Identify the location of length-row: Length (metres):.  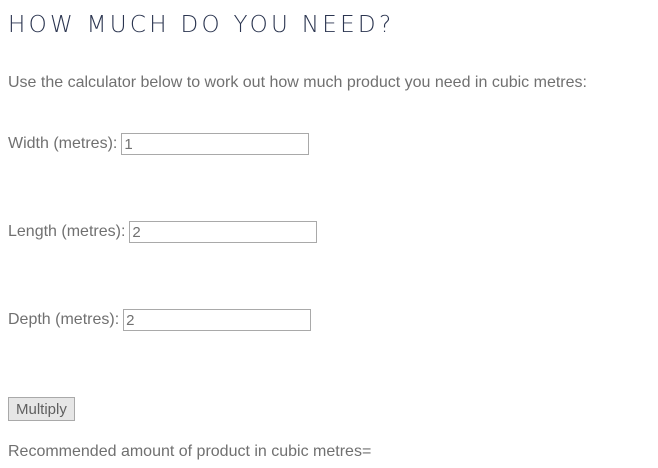
(163, 232).